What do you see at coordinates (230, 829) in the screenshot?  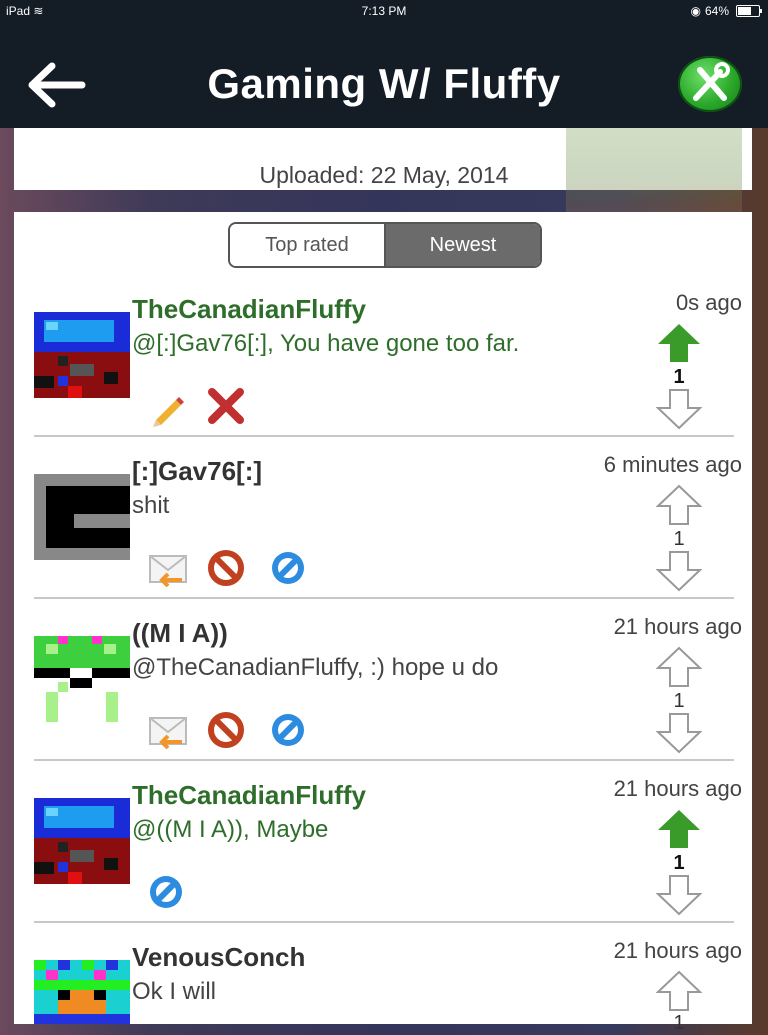 I see `comment-text: @((M I A)), Maybe` at bounding box center [230, 829].